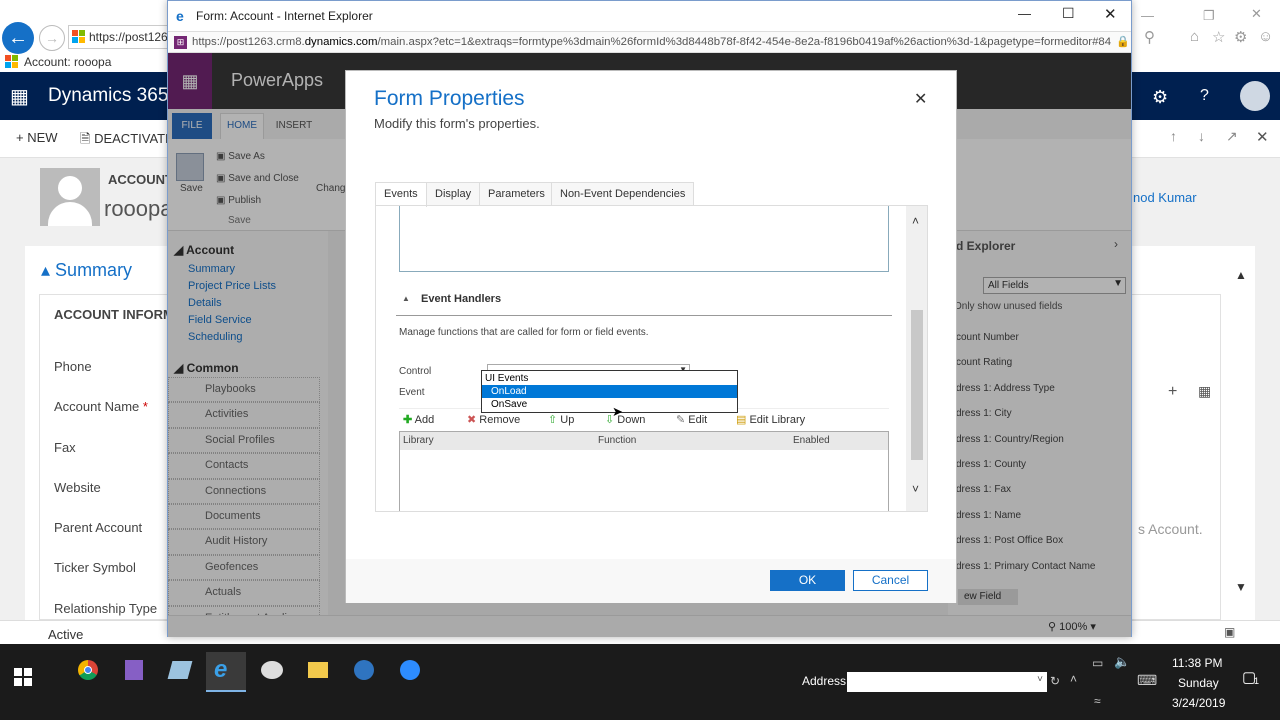  I want to click on dropdown-option-onsave: OnSave, so click(609, 404).